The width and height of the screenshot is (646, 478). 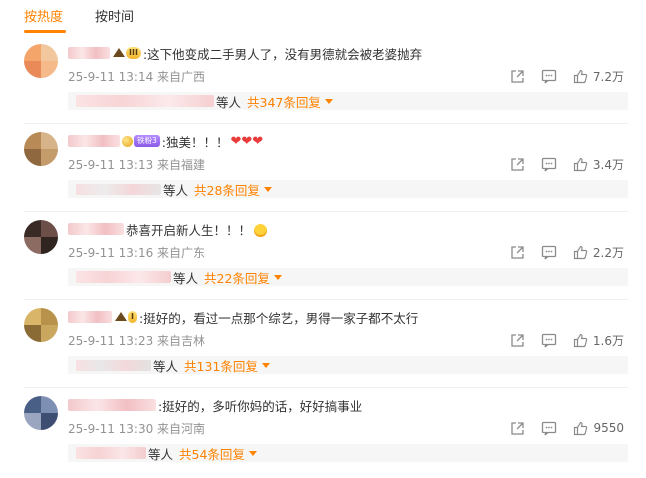 I want to click on tab-by-hotness: 按热度, so click(x=43, y=18).